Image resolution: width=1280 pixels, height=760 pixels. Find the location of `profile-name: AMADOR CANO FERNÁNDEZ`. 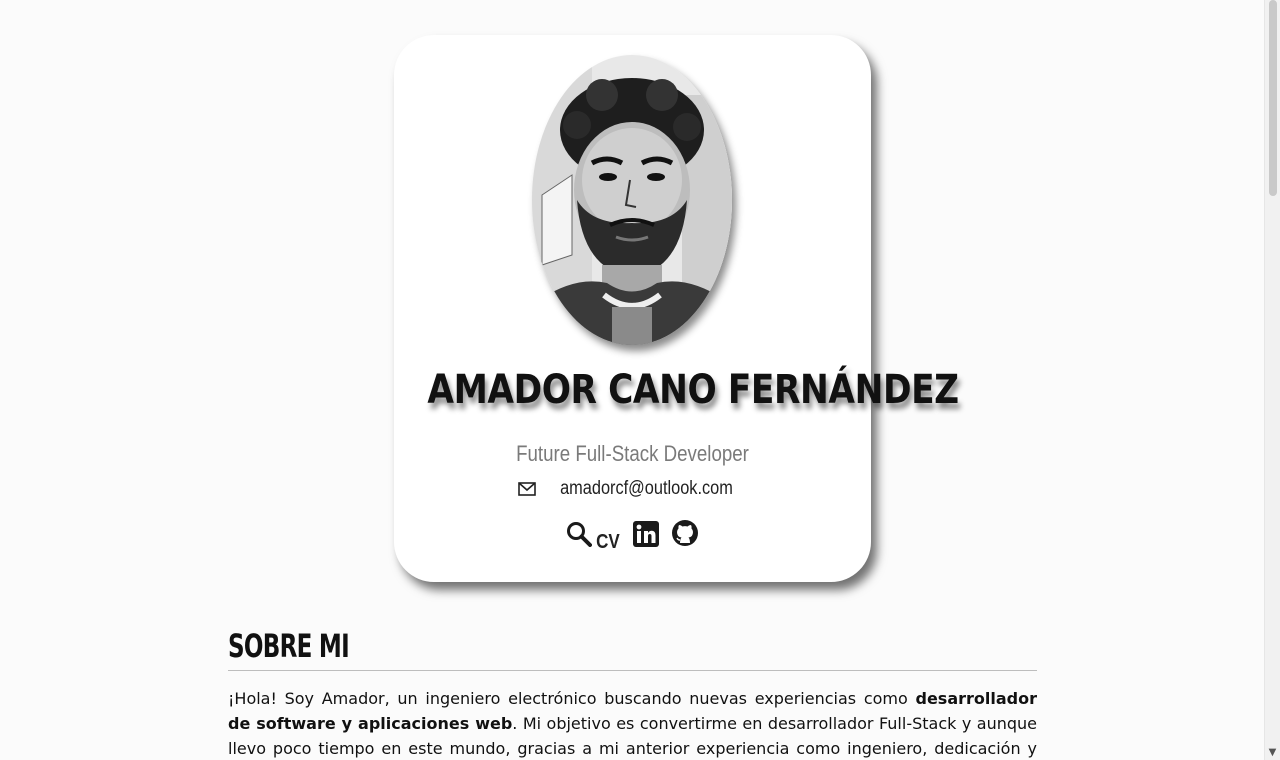

profile-name: AMADOR CANO FERNÁNDEZ is located at coordinates (693, 390).